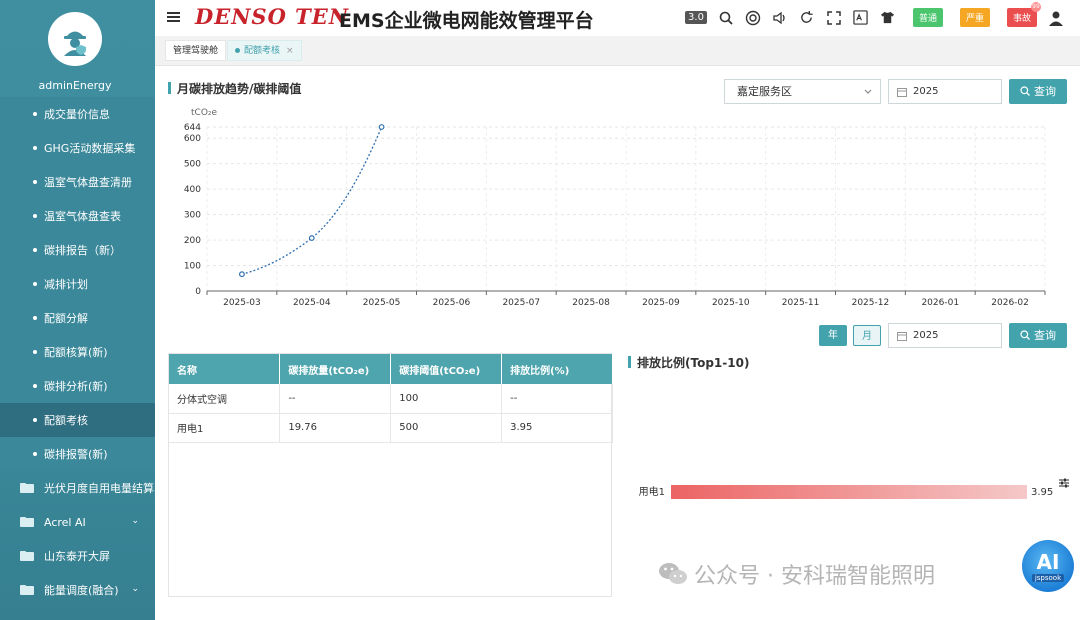 The height and width of the screenshot is (620, 1080). What do you see at coordinates (204, 113) in the screenshot?
I see `y-axis-label: tCO₂e` at bounding box center [204, 113].